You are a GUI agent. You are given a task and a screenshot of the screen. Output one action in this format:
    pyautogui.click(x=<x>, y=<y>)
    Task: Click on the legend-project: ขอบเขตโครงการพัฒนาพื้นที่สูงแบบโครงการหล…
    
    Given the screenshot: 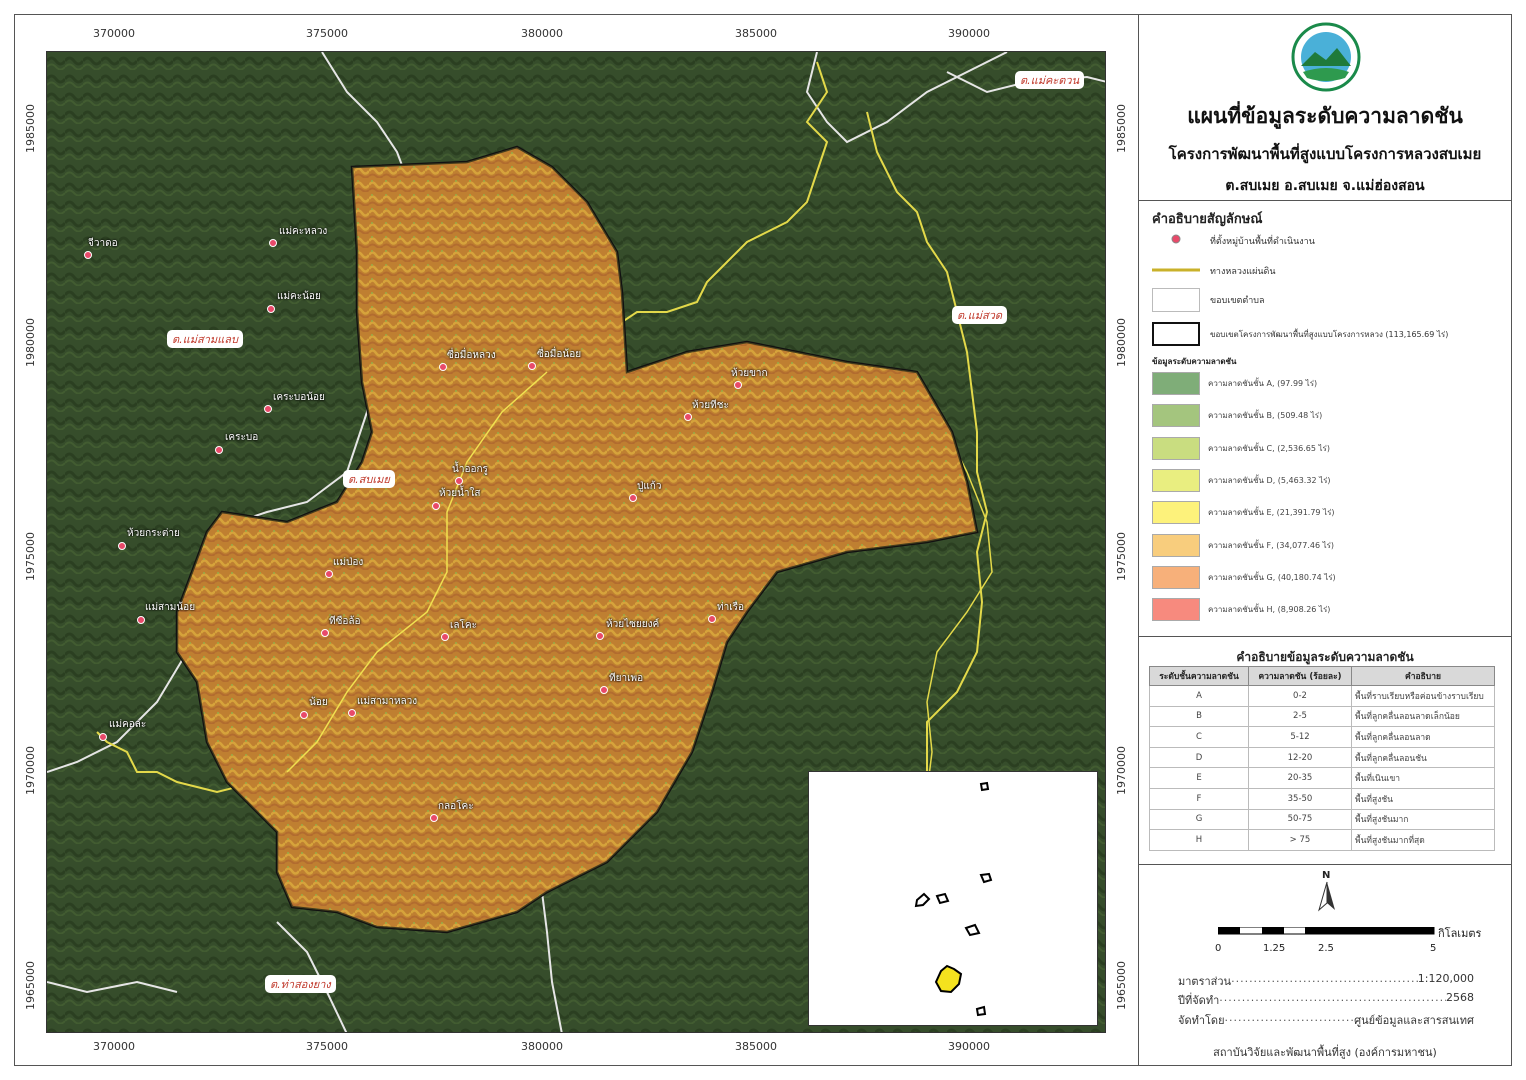 What is the action you would take?
    pyautogui.click(x=1300, y=334)
    